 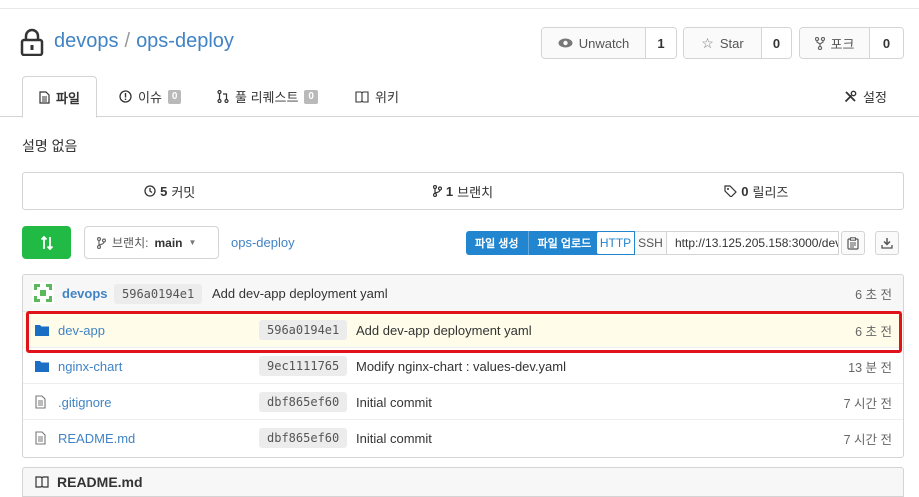 I want to click on tab-files-label: 파일, so click(x=68, y=98).